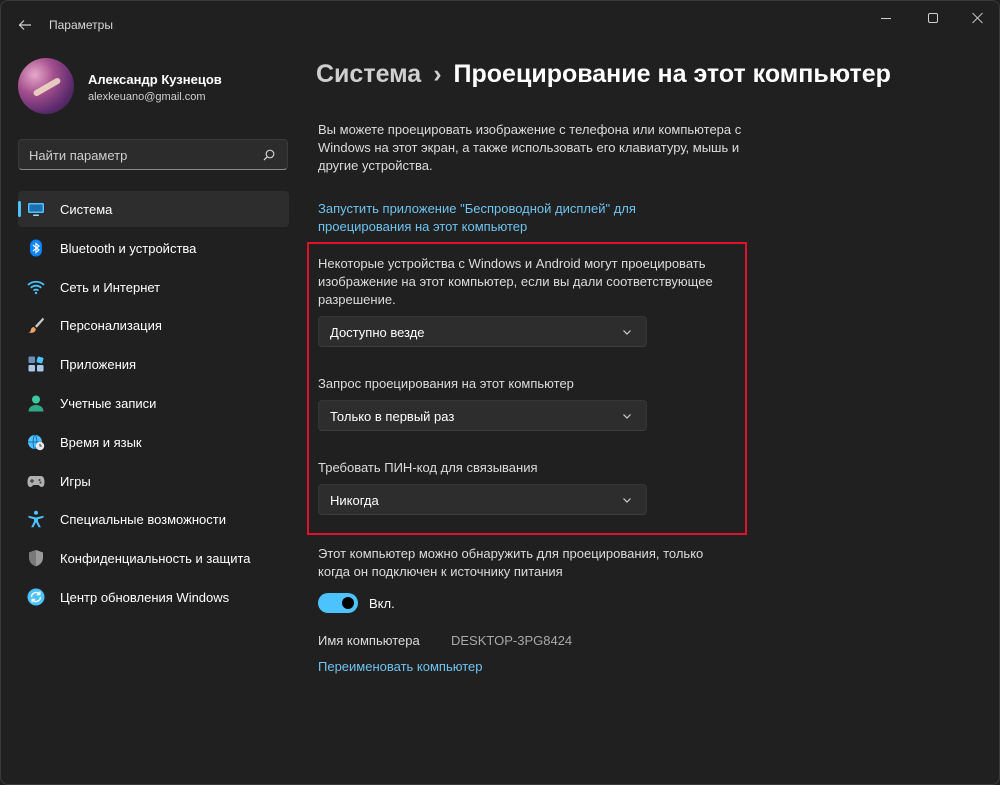 The height and width of the screenshot is (785, 1000). Describe the element at coordinates (482, 331) in the screenshot. I see `availability-dropdown: Доступно везде` at that location.